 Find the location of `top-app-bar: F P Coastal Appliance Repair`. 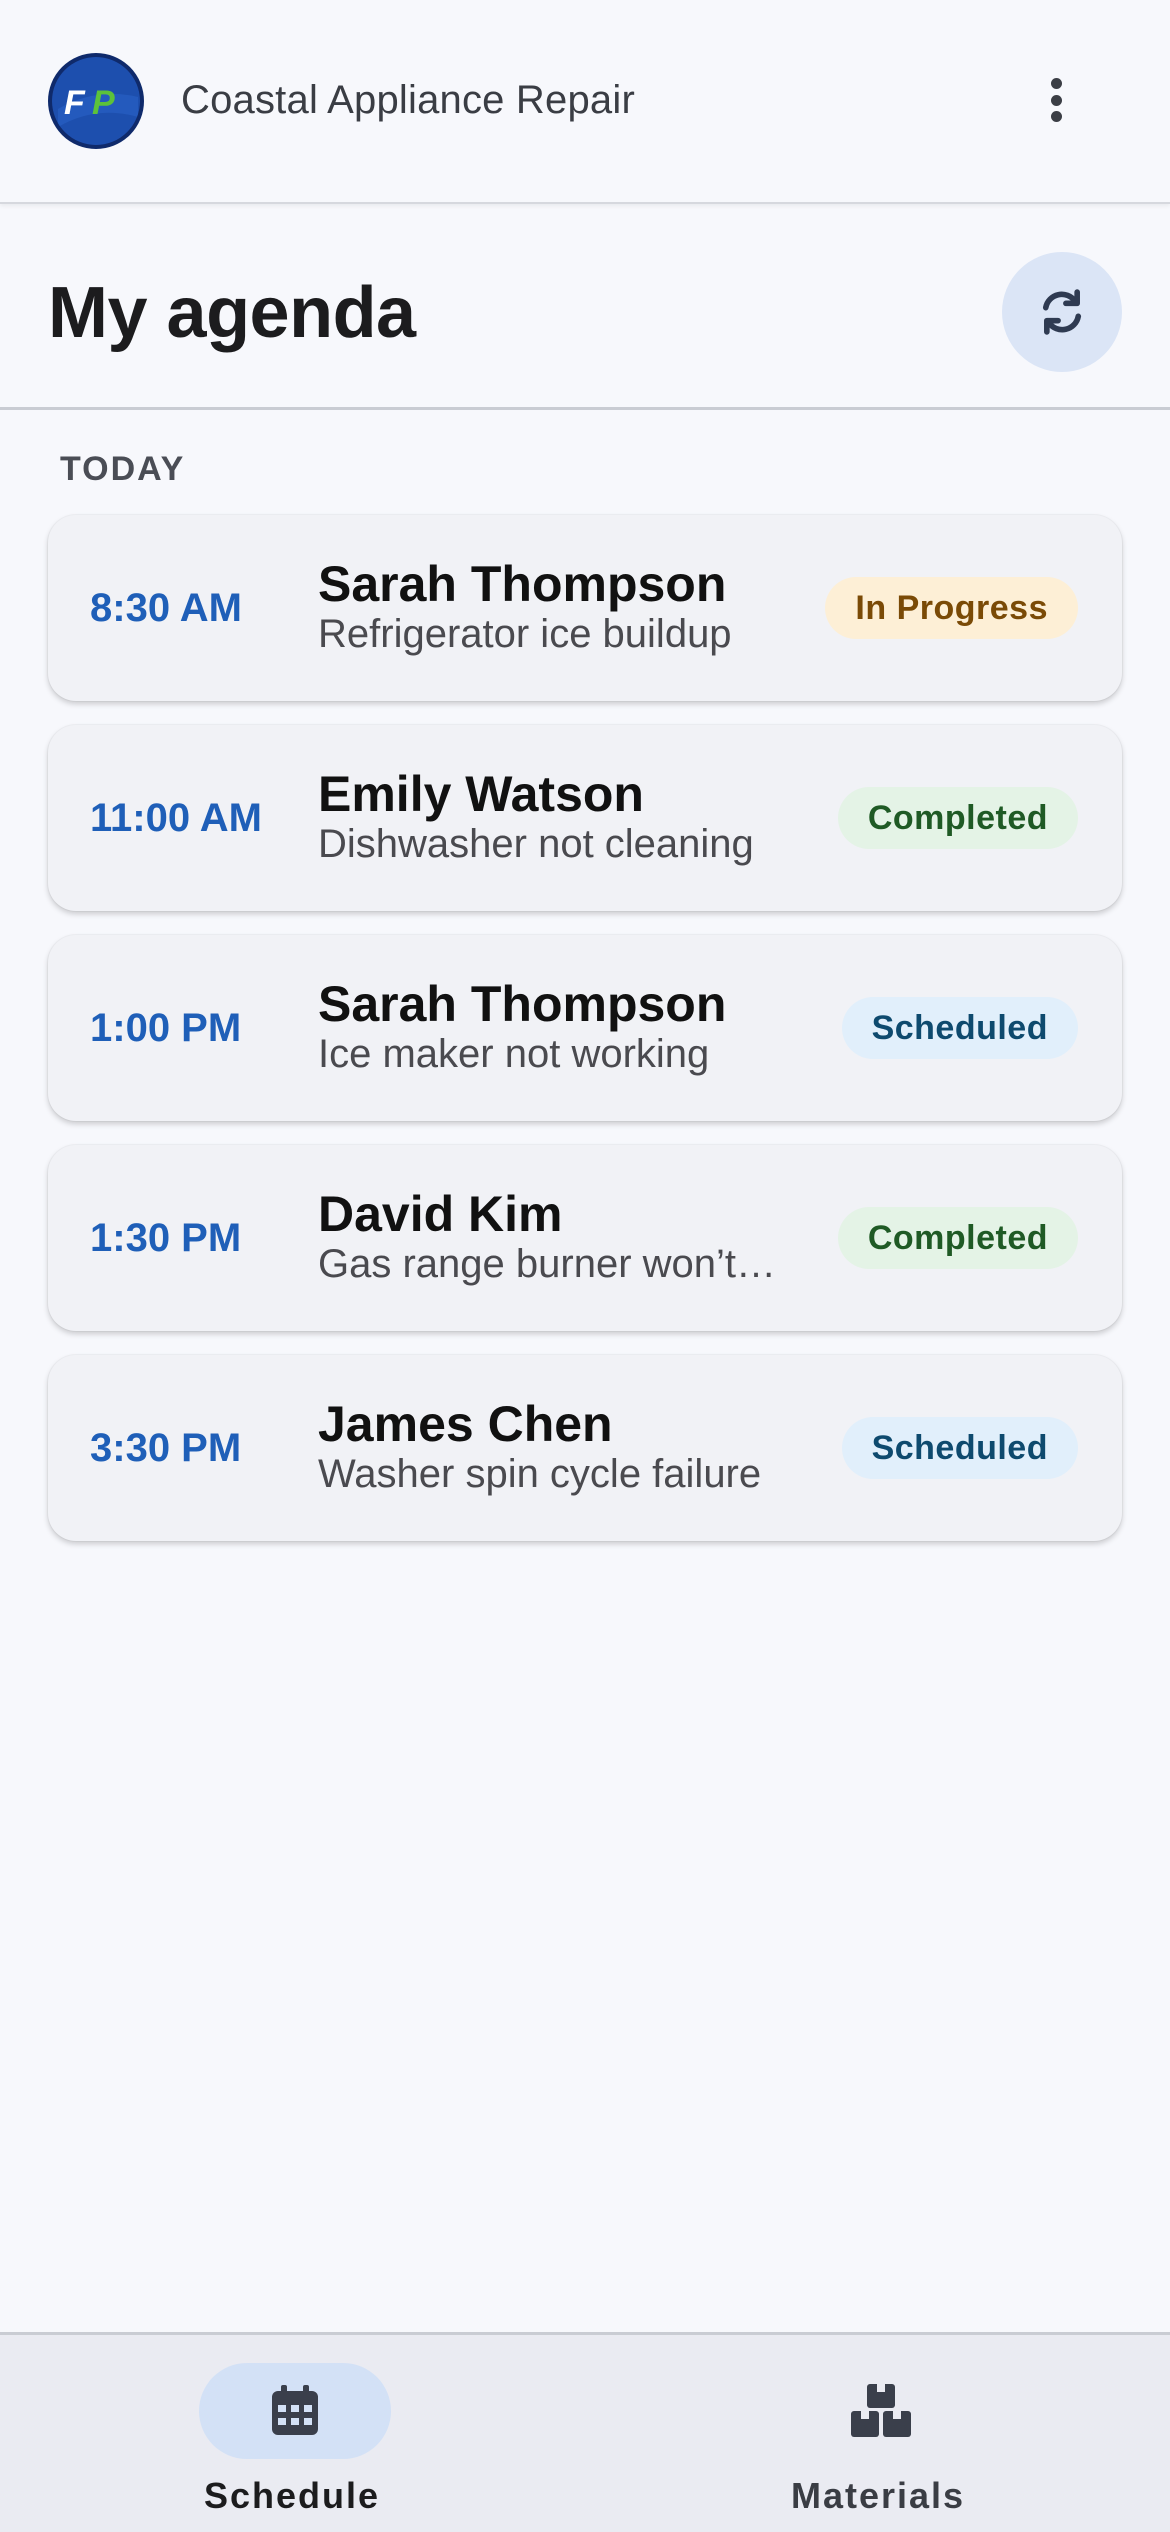

top-app-bar: F P Coastal Appliance Repair is located at coordinates (585, 102).